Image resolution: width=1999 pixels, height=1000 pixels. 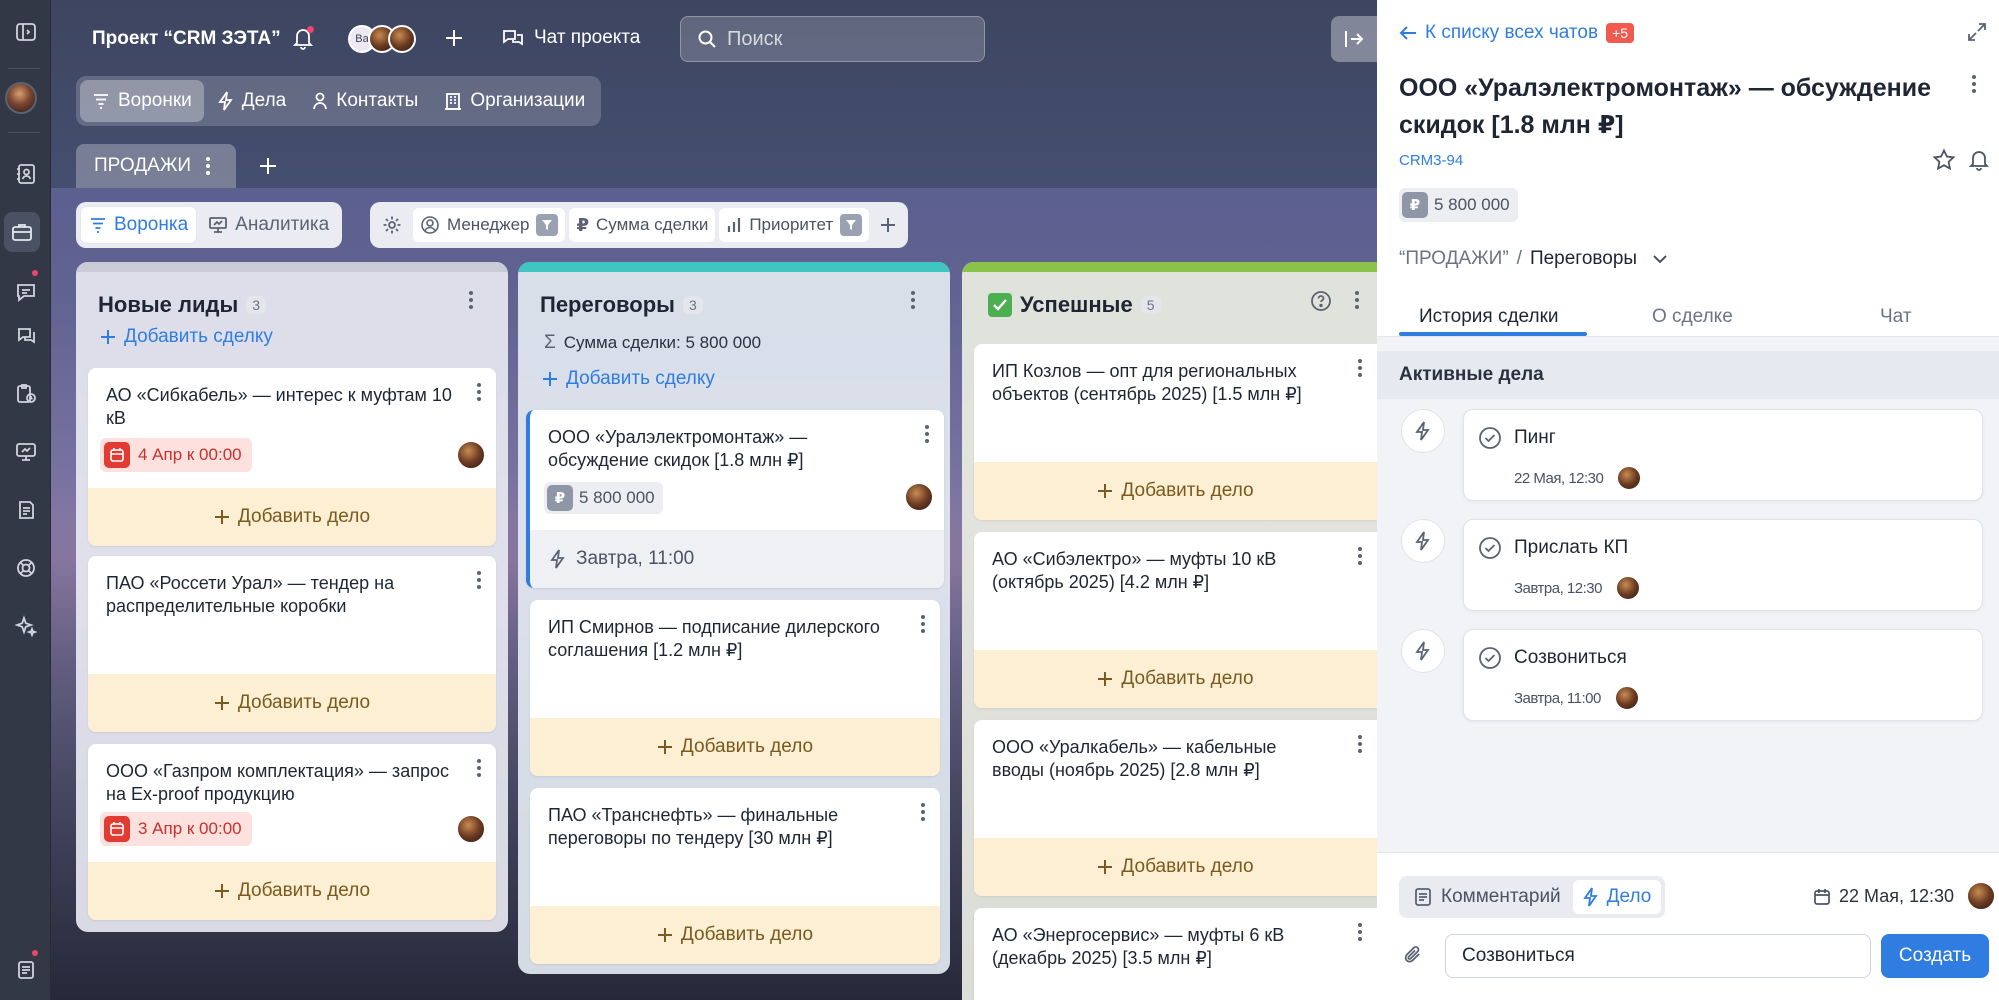 What do you see at coordinates (25, 626) in the screenshot?
I see `ai-sparkle-icon` at bounding box center [25, 626].